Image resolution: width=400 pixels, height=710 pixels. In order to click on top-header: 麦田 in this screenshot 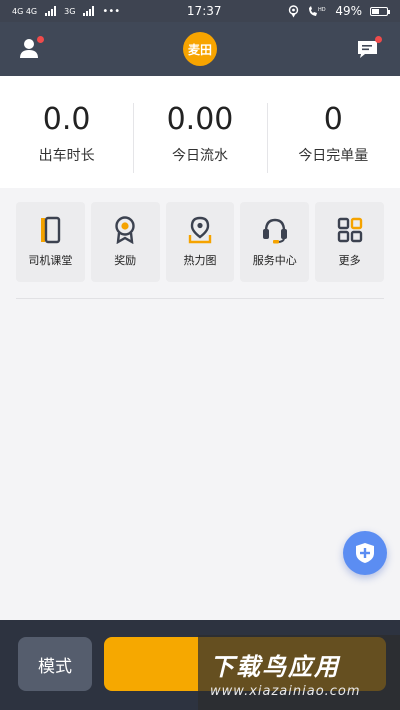, I will do `click(200, 49)`.